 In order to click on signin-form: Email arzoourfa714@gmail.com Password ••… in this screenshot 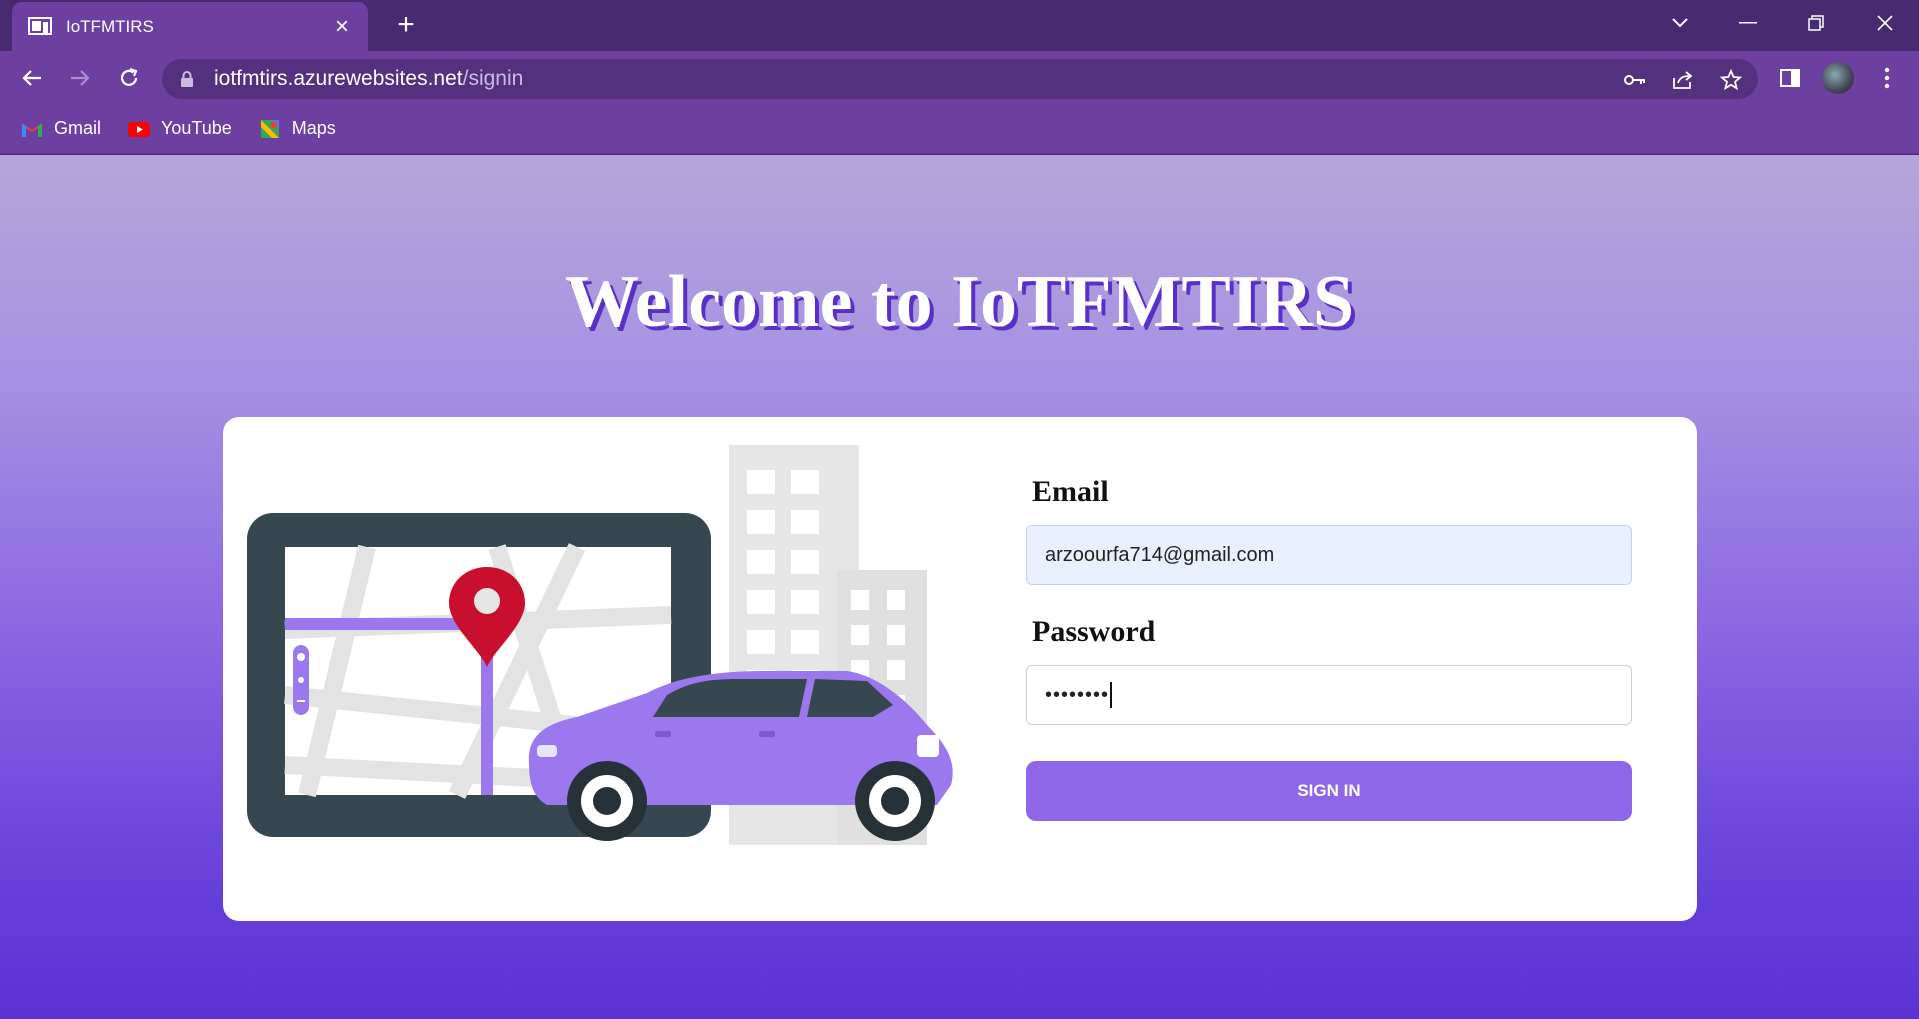, I will do `click(1329, 648)`.